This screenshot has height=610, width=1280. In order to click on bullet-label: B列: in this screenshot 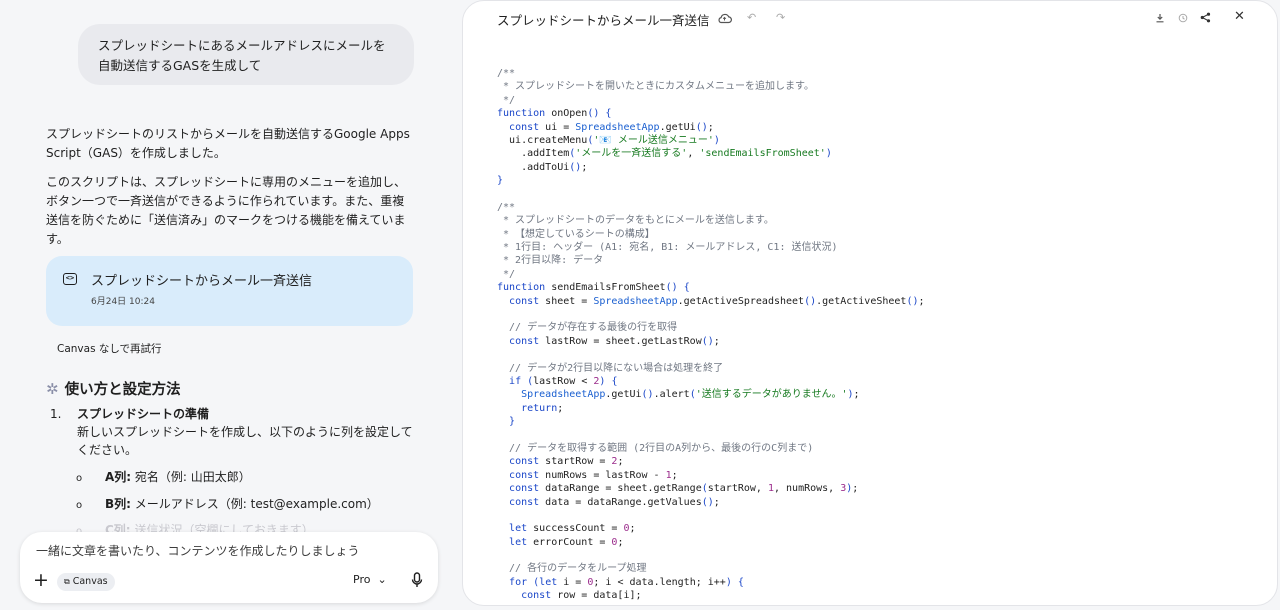, I will do `click(118, 504)`.